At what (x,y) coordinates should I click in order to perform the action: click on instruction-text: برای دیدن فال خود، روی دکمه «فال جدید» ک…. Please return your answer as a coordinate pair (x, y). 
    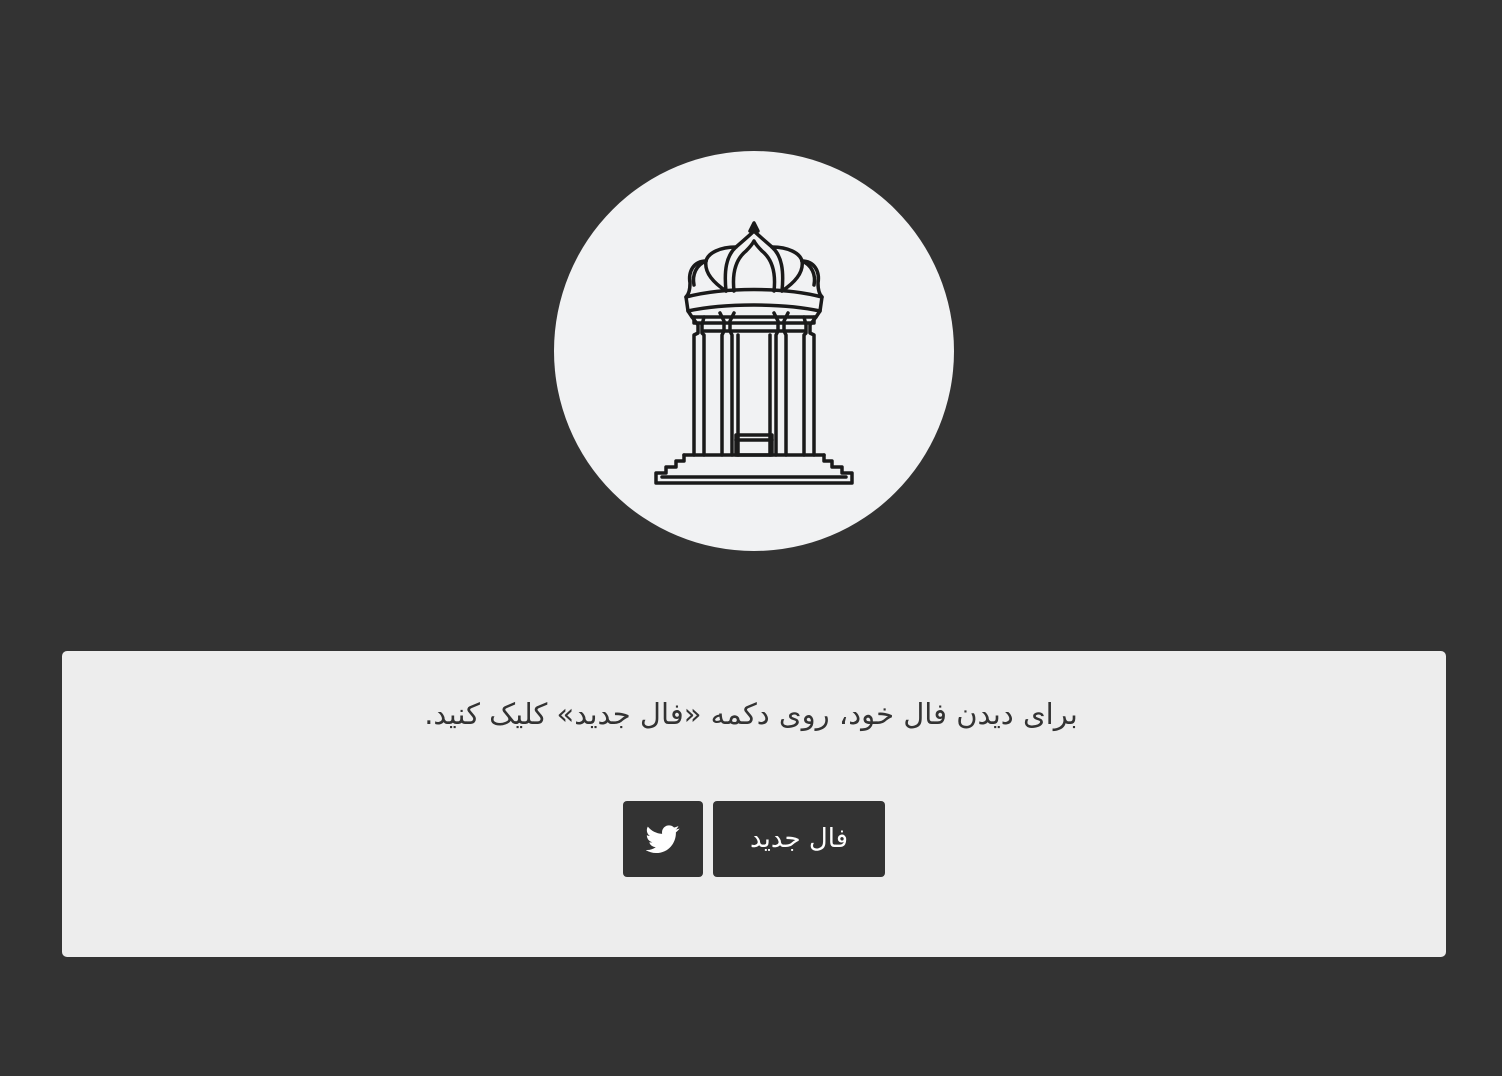
    Looking at the image, I should click on (751, 714).